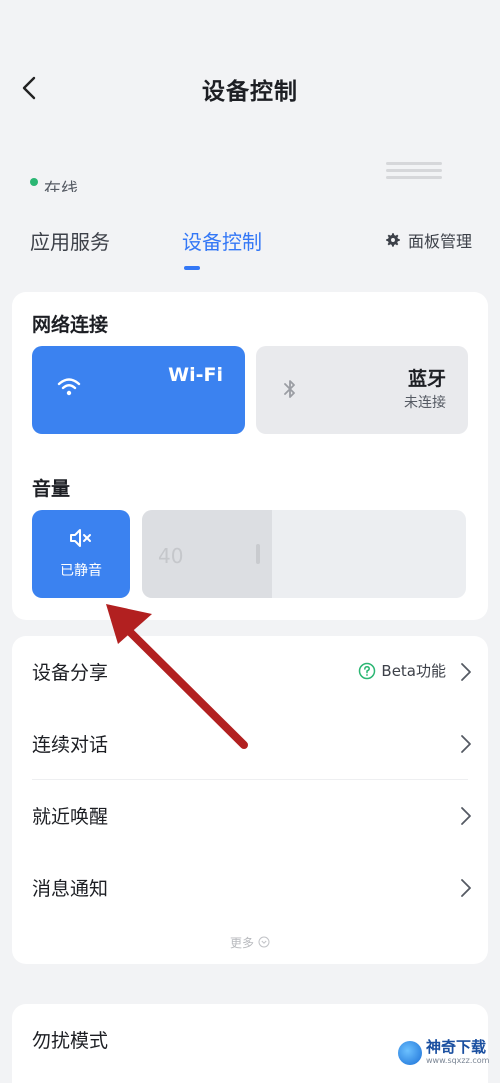 This screenshot has width=500, height=1083. Describe the element at coordinates (195, 375) in the screenshot. I see `wifi-label: Wi-Fi` at that location.